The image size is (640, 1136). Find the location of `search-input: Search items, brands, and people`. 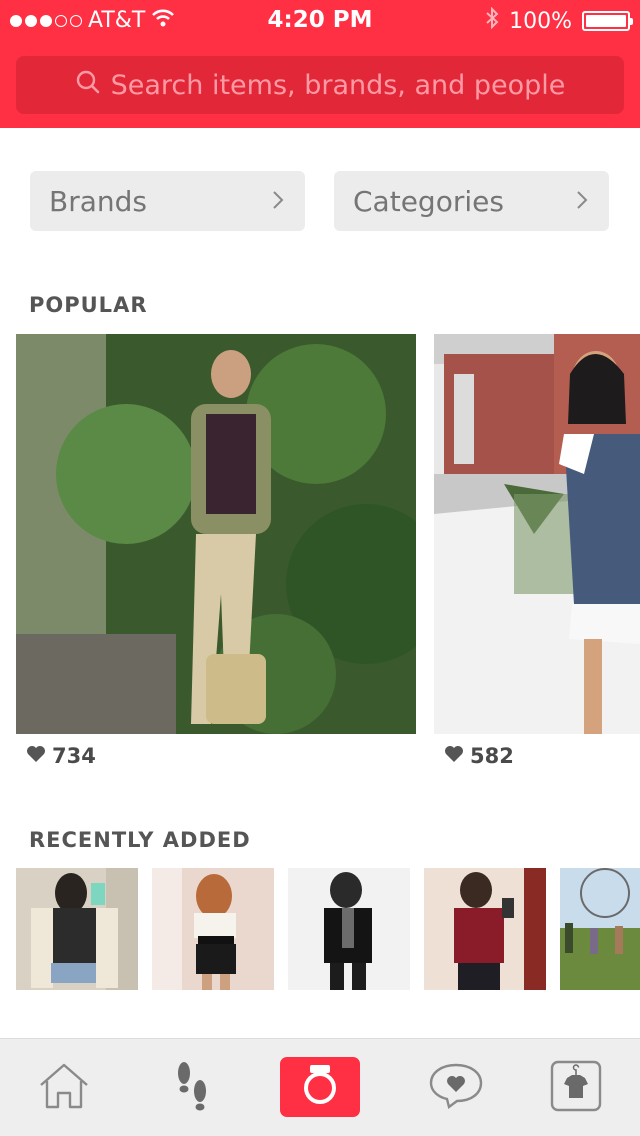

search-input: Search items, brands, and people is located at coordinates (320, 85).